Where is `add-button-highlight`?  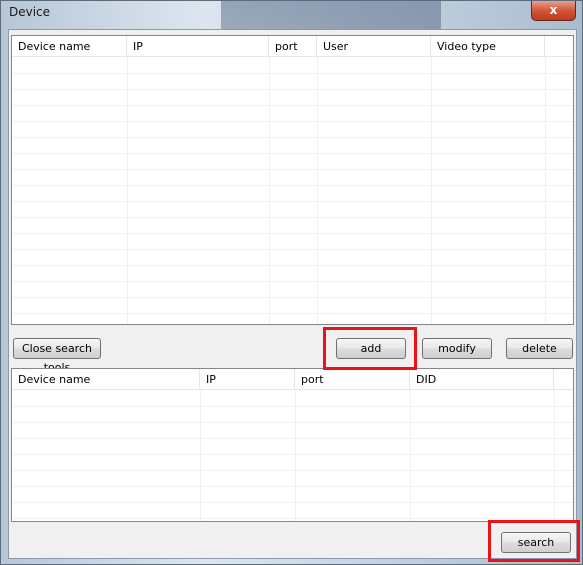 add-button-highlight is located at coordinates (370, 348).